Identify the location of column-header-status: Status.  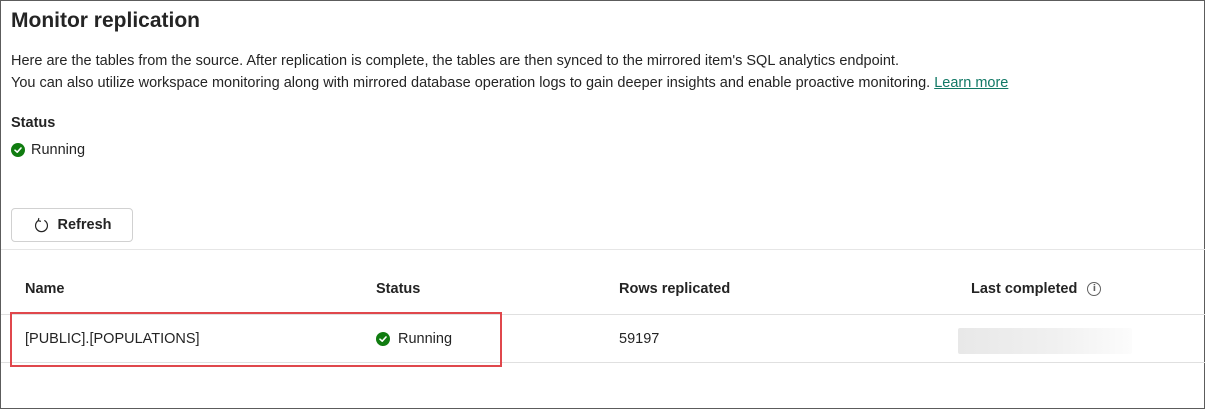
(398, 289).